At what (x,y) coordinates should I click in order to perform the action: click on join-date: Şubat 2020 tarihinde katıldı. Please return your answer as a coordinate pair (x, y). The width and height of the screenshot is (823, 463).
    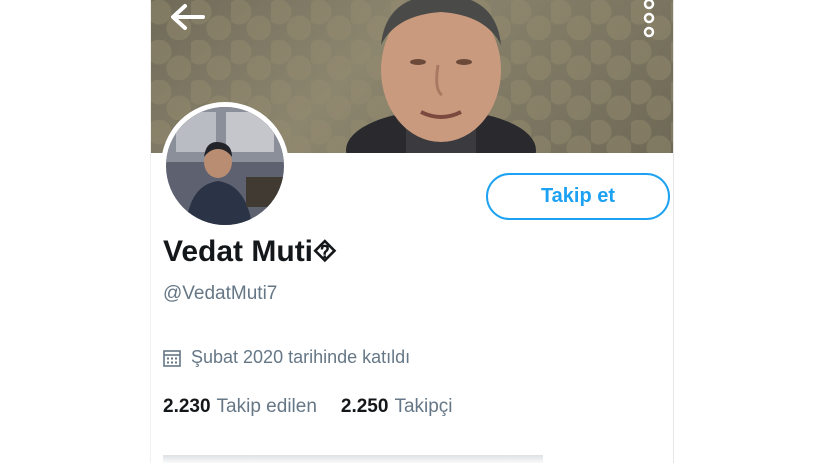
    Looking at the image, I should click on (286, 357).